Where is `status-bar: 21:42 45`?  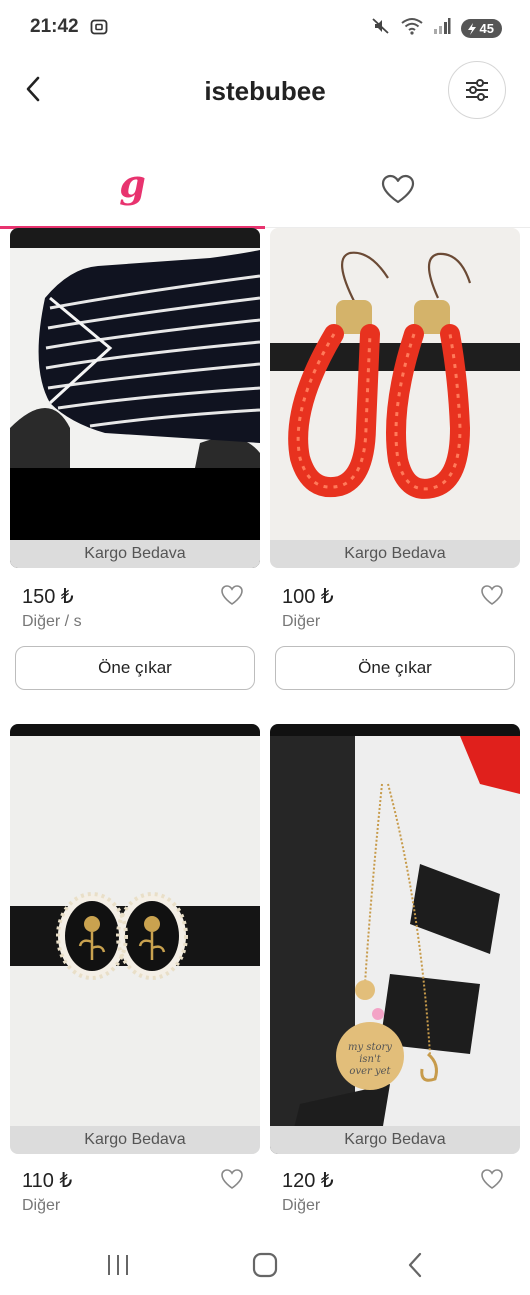
status-bar: 21:42 45 is located at coordinates (265, 28).